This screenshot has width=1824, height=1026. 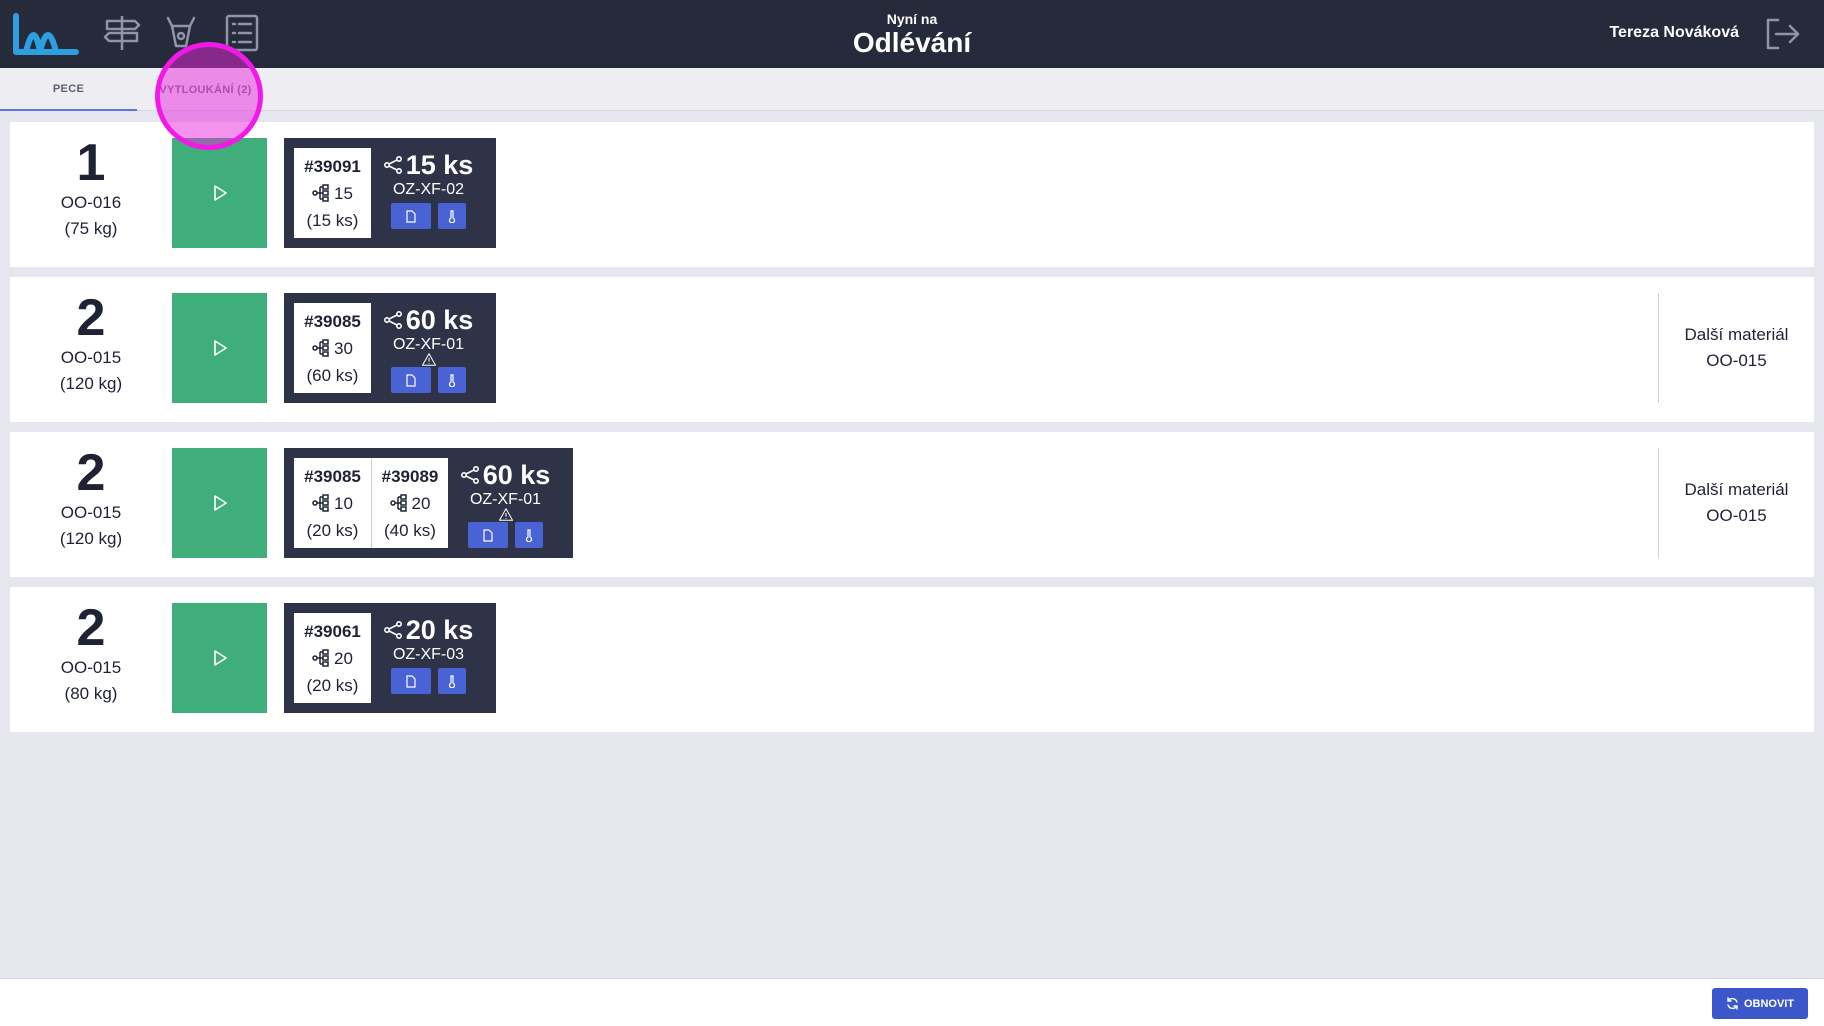 I want to click on order-item: #39061 20 (20 ks), so click(x=332, y=658).